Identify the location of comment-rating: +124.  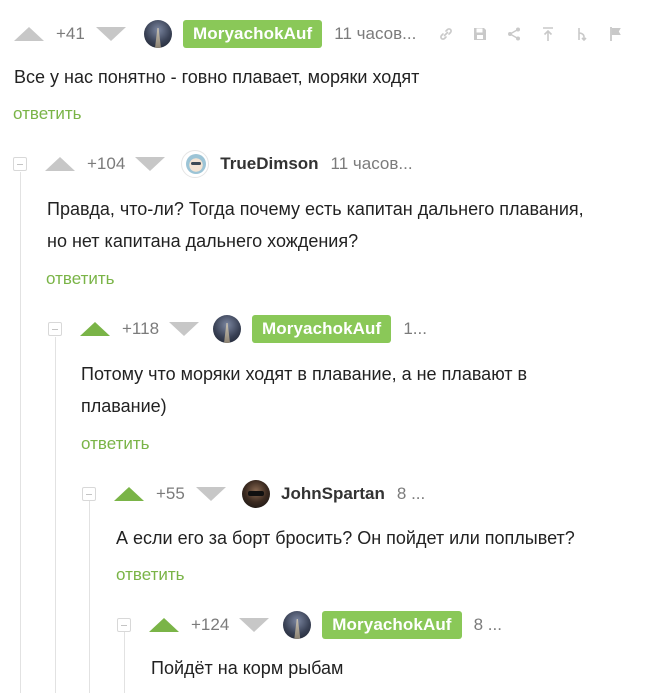
(210, 624).